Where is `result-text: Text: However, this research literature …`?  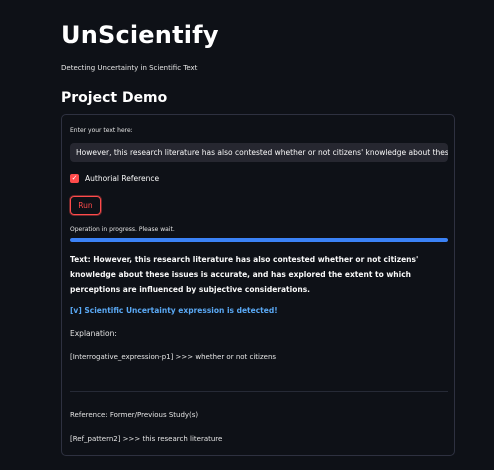
result-text: Text: However, this research literature … is located at coordinates (244, 274).